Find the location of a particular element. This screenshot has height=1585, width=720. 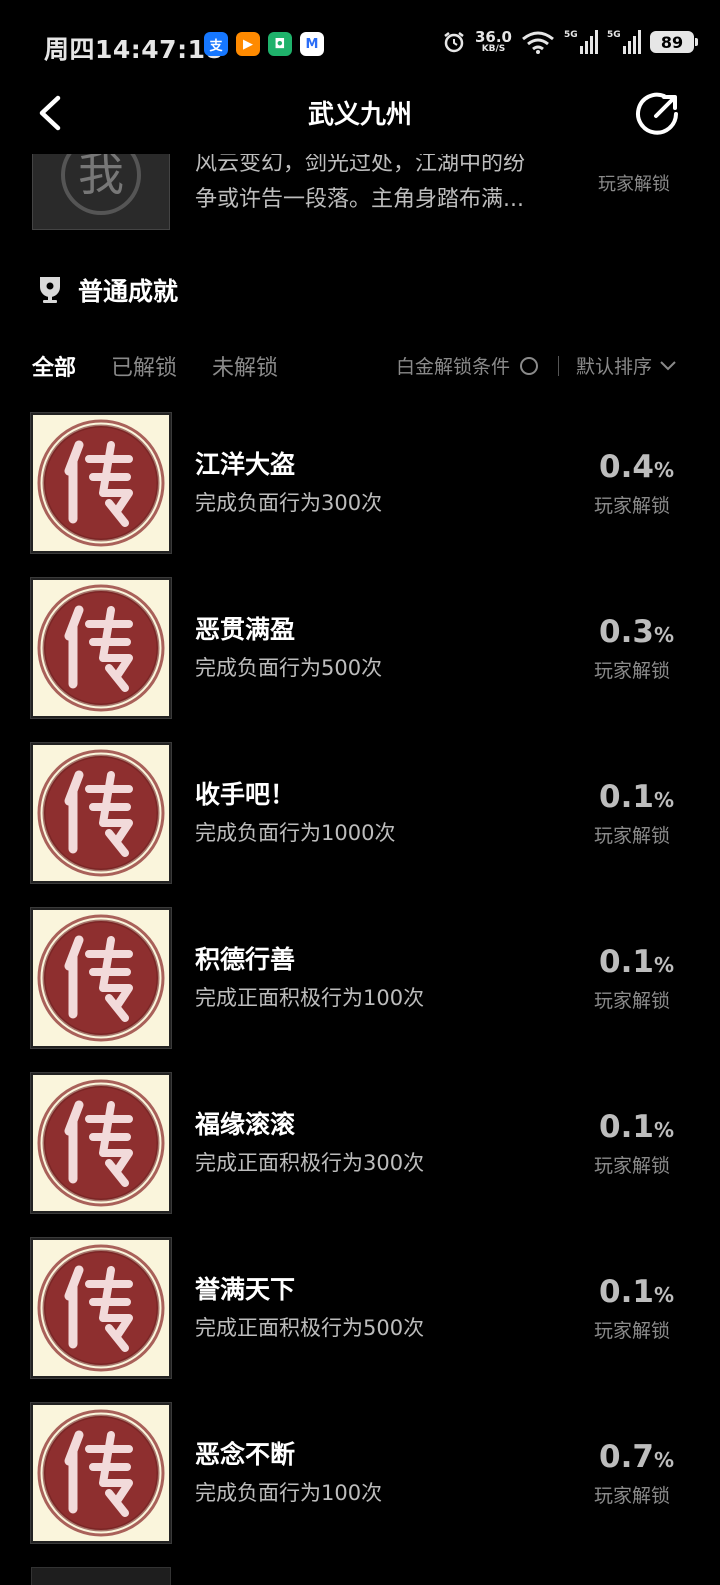

achievement-row: 江洋大盗 完成负面行为300次 0.4% 玩家解锁 is located at coordinates (360, 495).